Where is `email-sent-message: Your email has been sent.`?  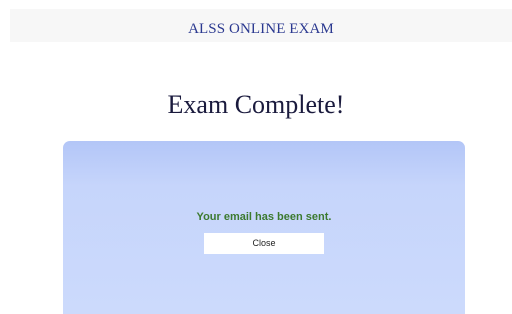 email-sent-message: Your email has been sent. is located at coordinates (264, 217).